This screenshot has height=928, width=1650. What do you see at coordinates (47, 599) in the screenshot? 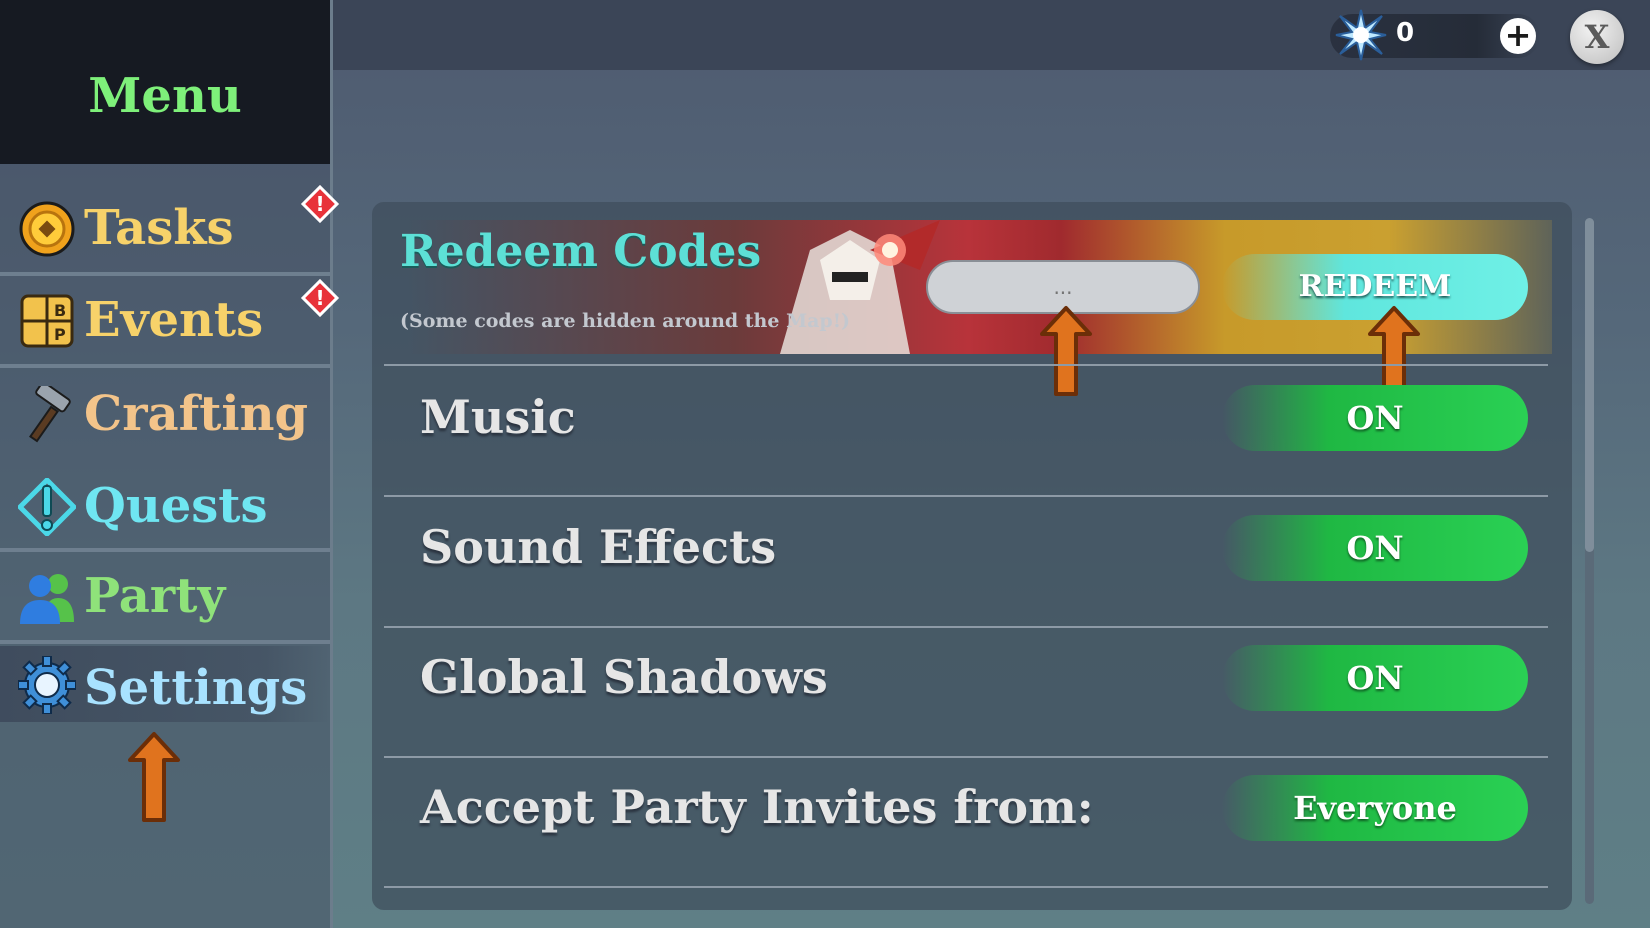
I see `party-people-icon` at bounding box center [47, 599].